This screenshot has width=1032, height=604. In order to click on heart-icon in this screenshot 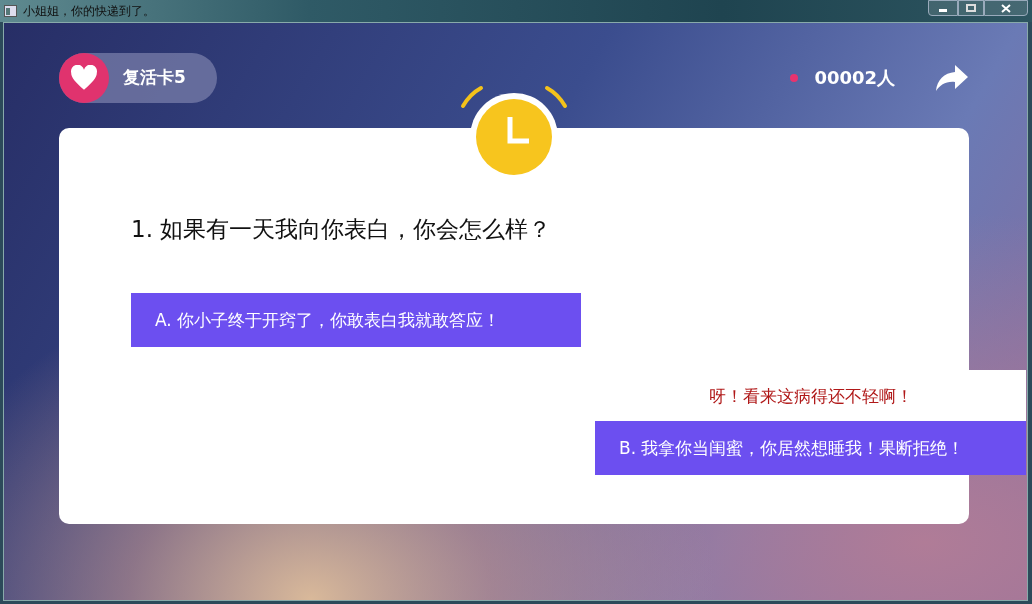, I will do `click(84, 77)`.